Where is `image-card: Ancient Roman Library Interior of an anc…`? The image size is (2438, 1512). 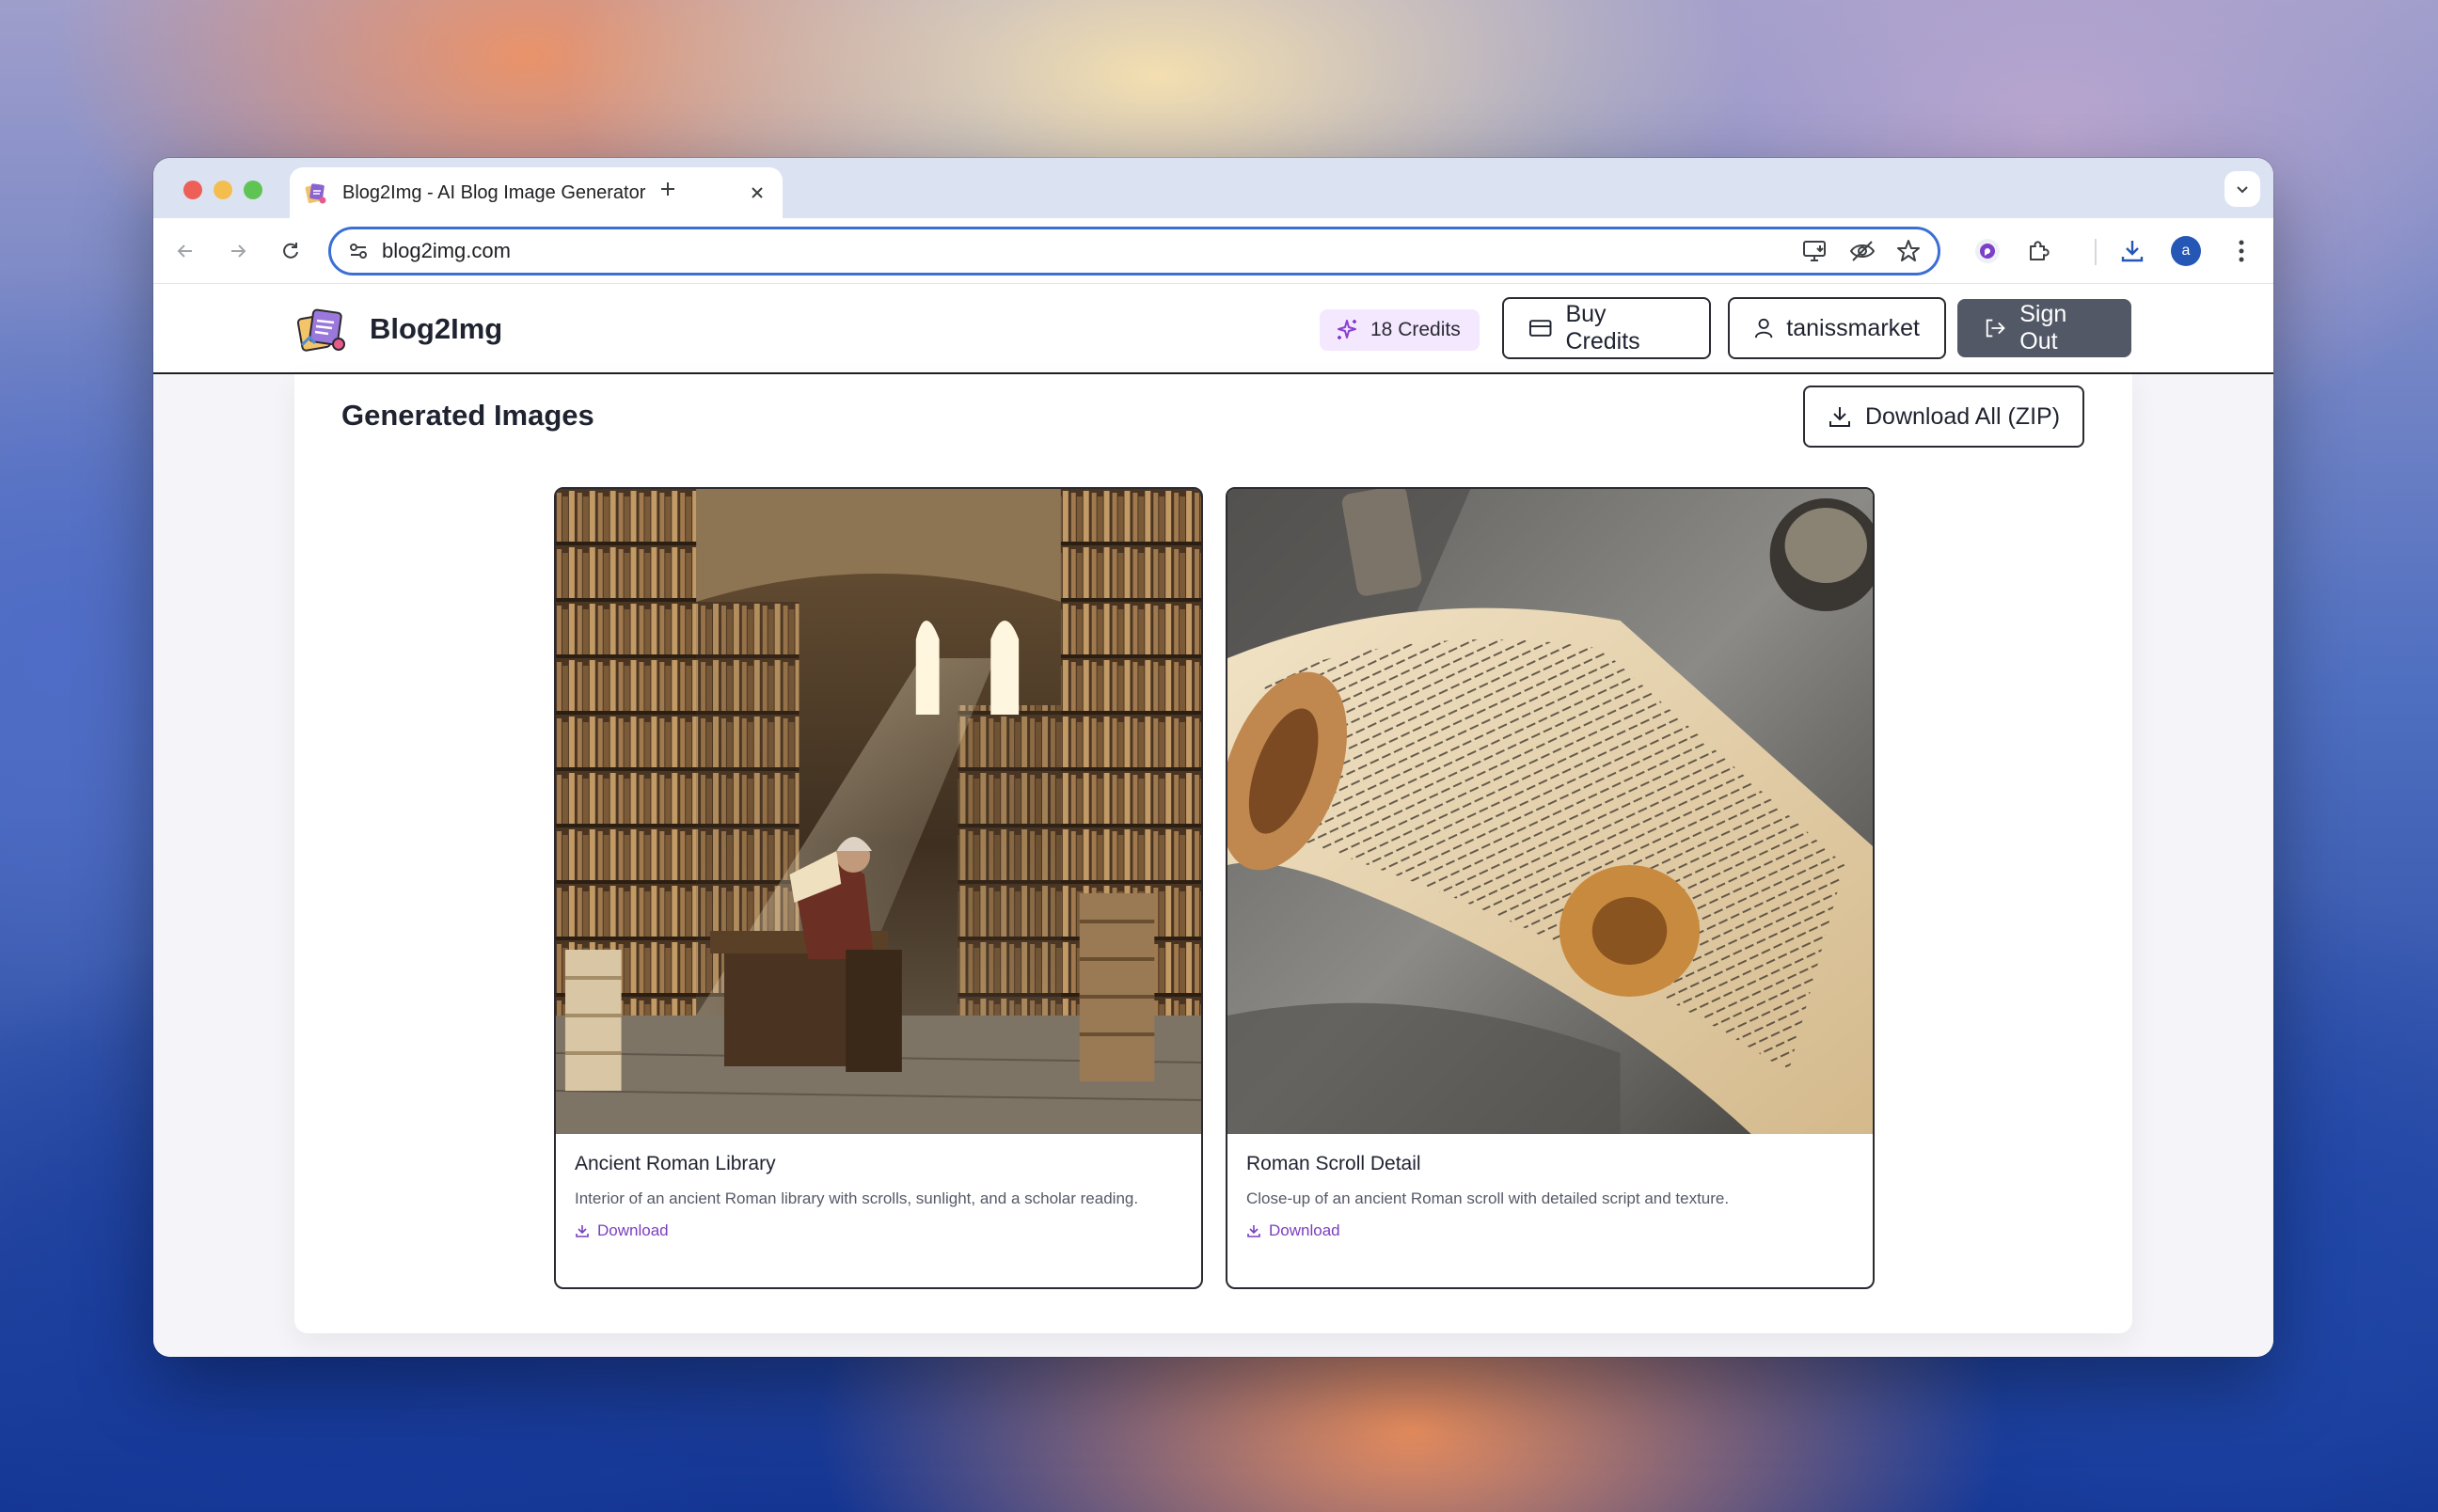 image-card: Ancient Roman Library Interior of an anc… is located at coordinates (878, 888).